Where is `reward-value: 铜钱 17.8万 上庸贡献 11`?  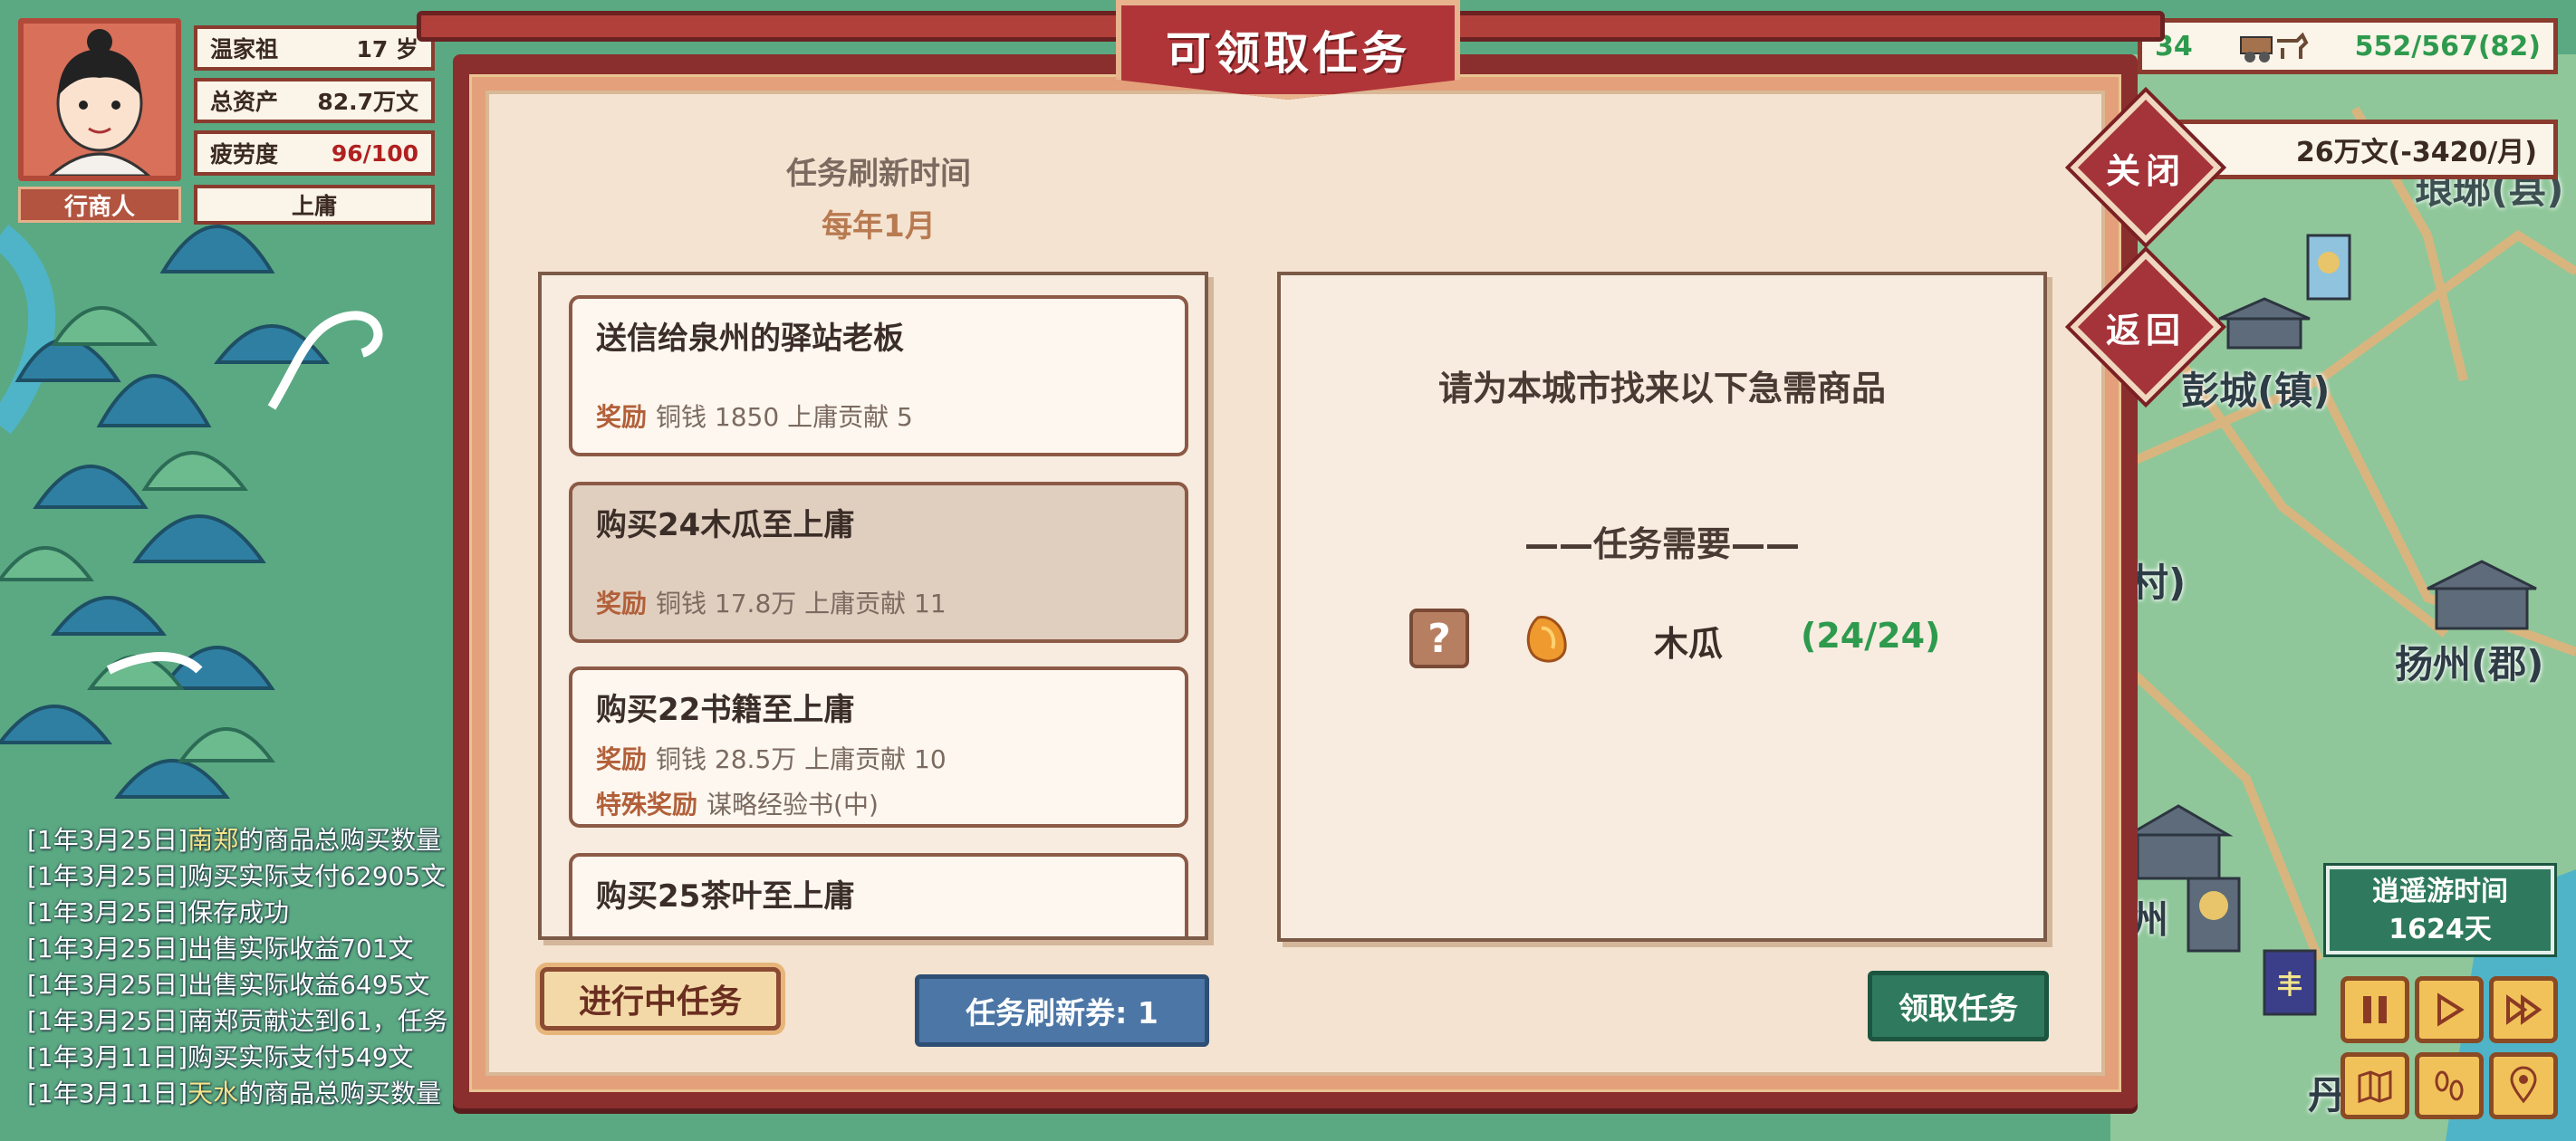 reward-value: 铜钱 17.8万 上庸贡献 11 is located at coordinates (801, 603).